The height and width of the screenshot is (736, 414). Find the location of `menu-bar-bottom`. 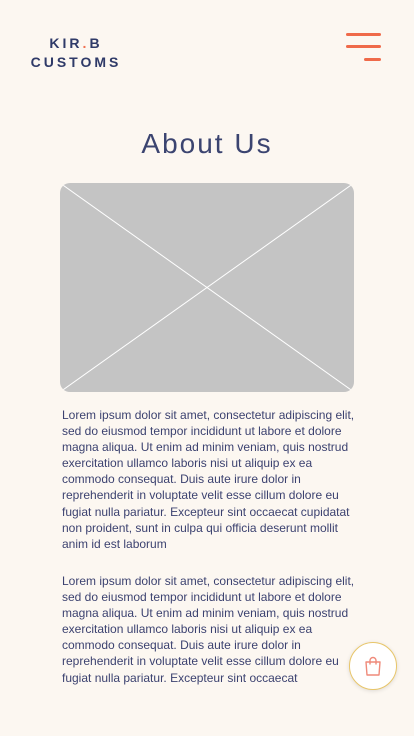

menu-bar-bottom is located at coordinates (372, 59).